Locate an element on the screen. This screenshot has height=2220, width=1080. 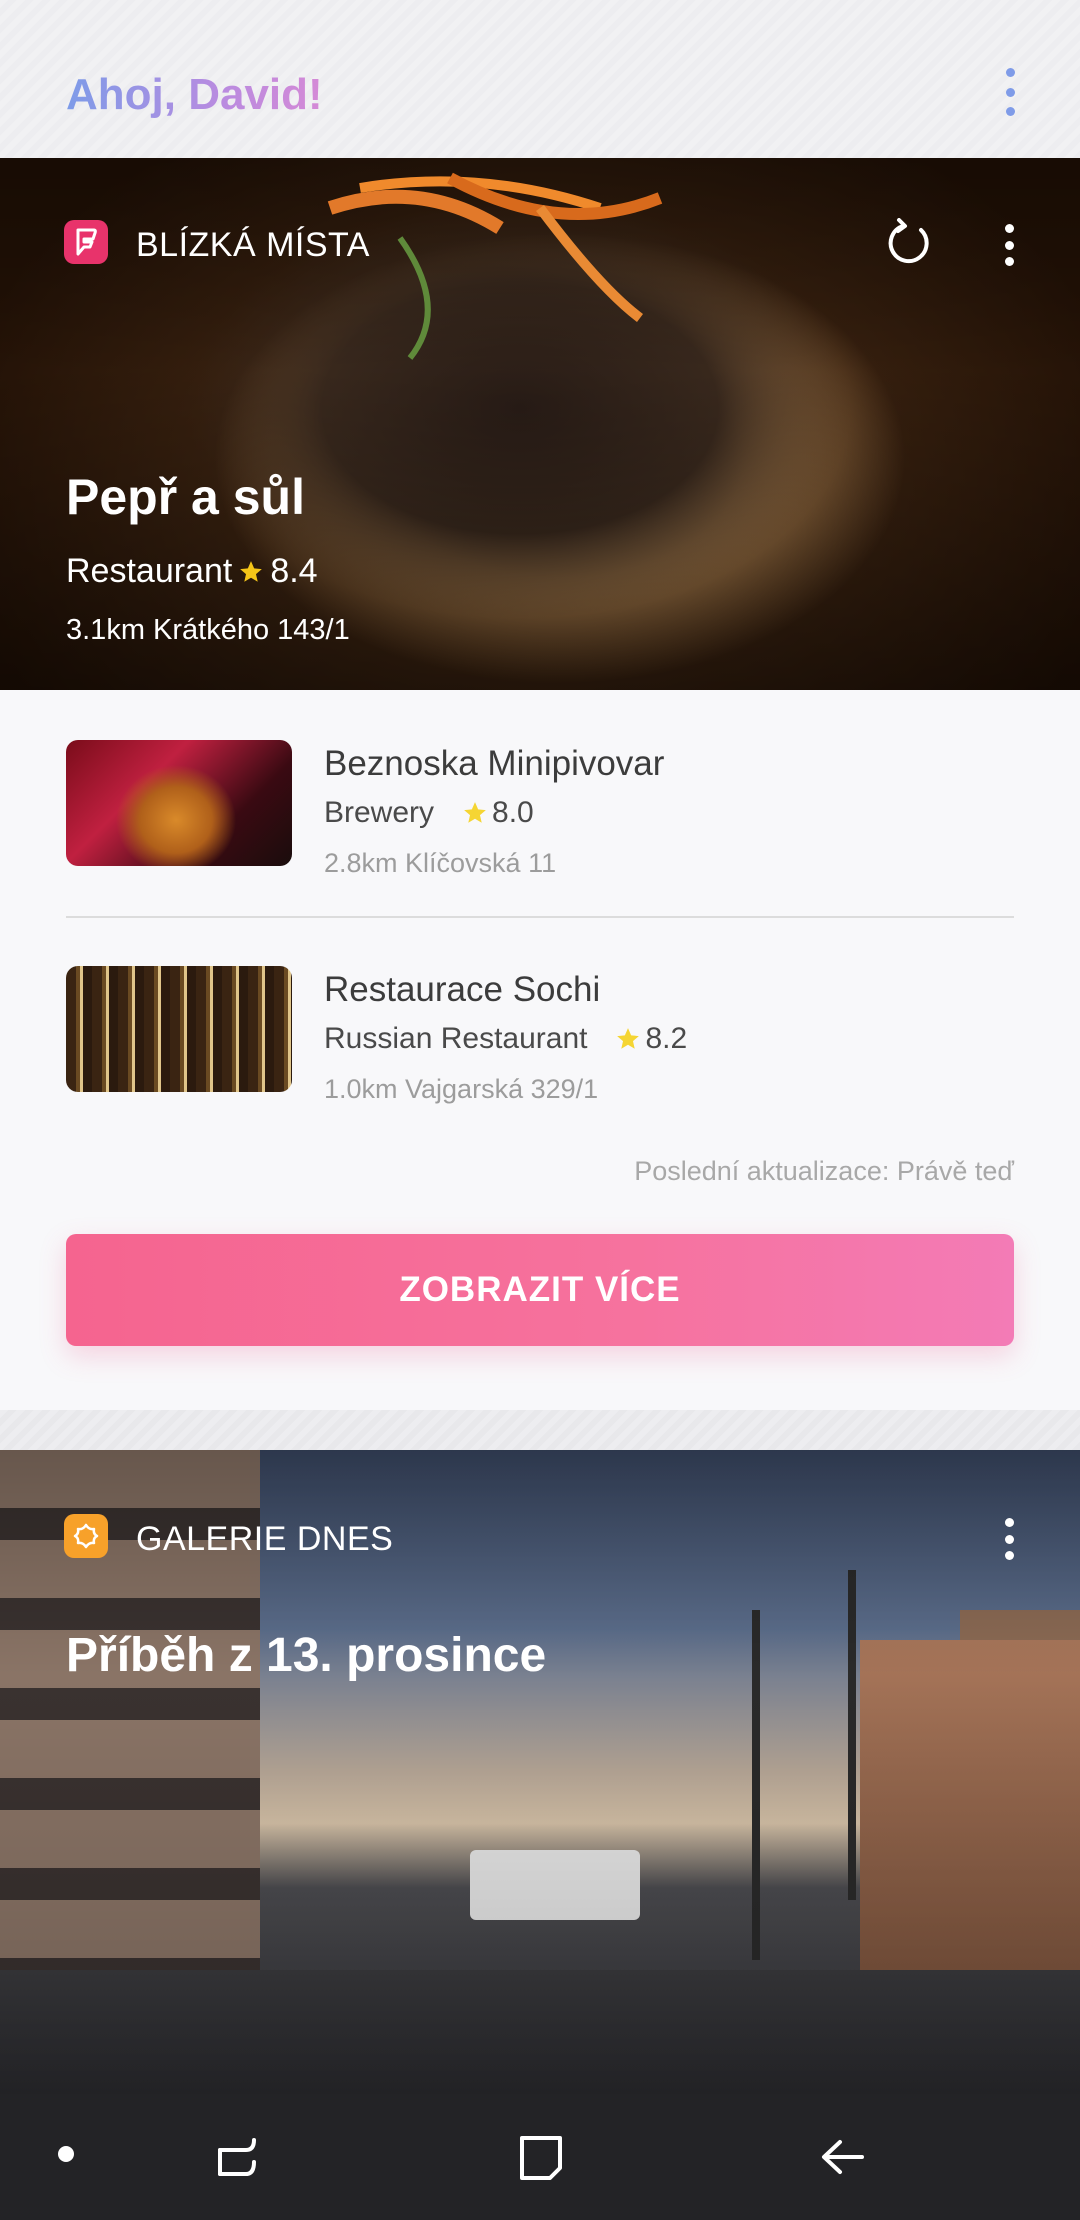
back-icon is located at coordinates (843, 2157).